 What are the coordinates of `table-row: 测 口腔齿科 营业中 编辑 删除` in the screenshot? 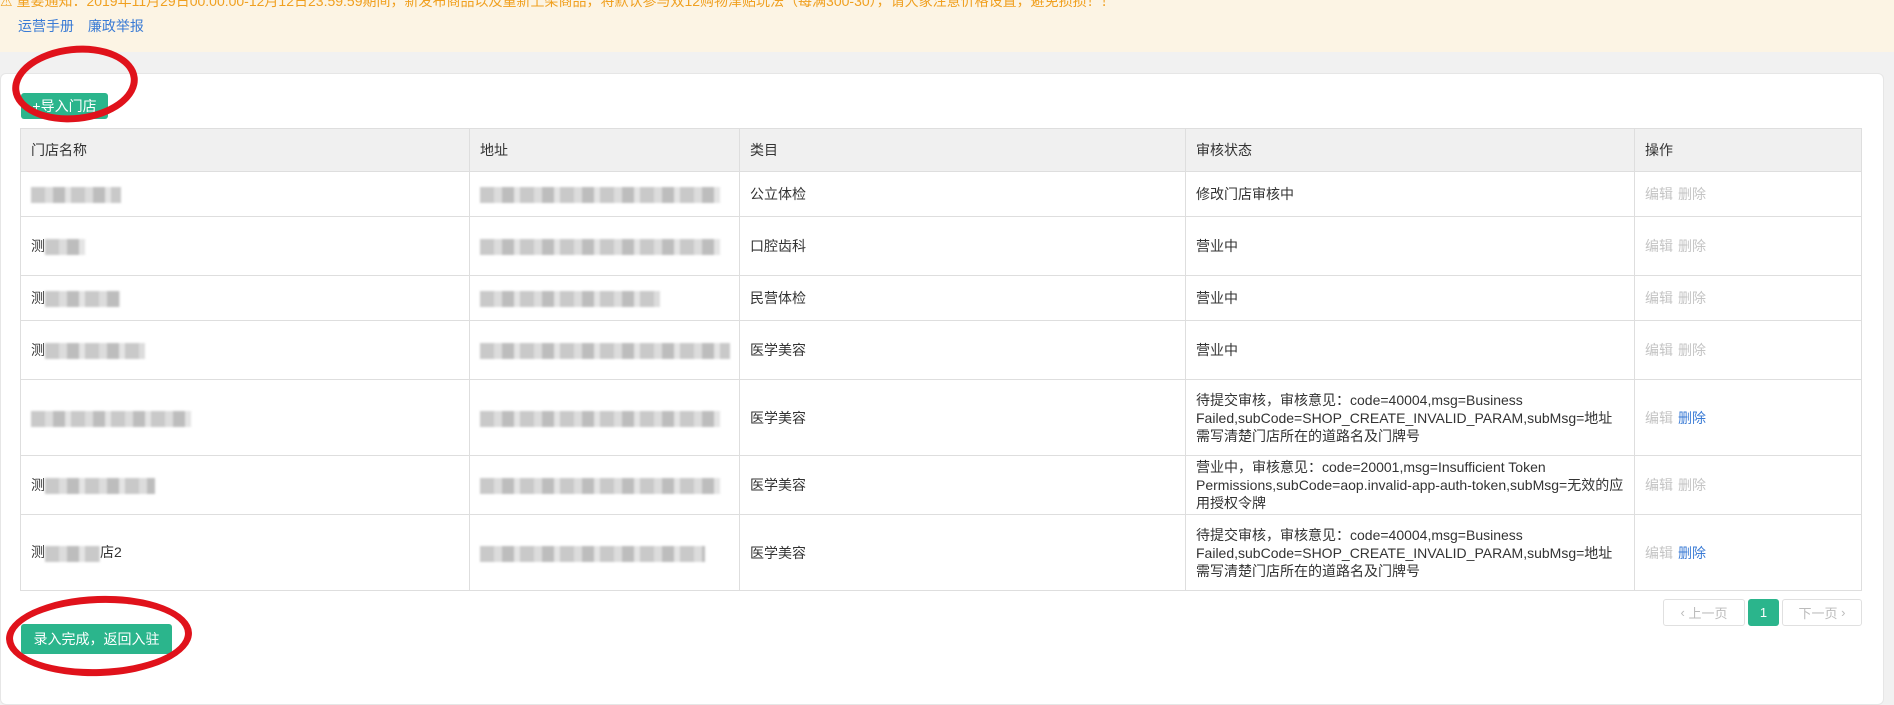 It's located at (941, 246).